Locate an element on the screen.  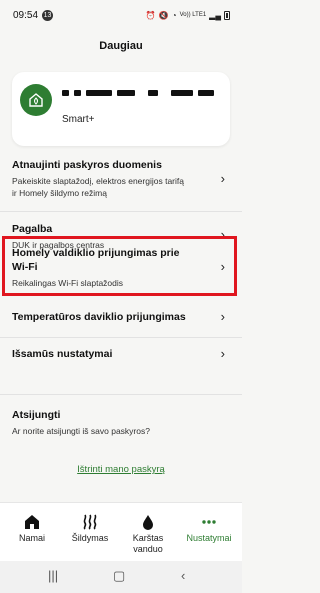
more-dots-icon is located at coordinates (209, 522).